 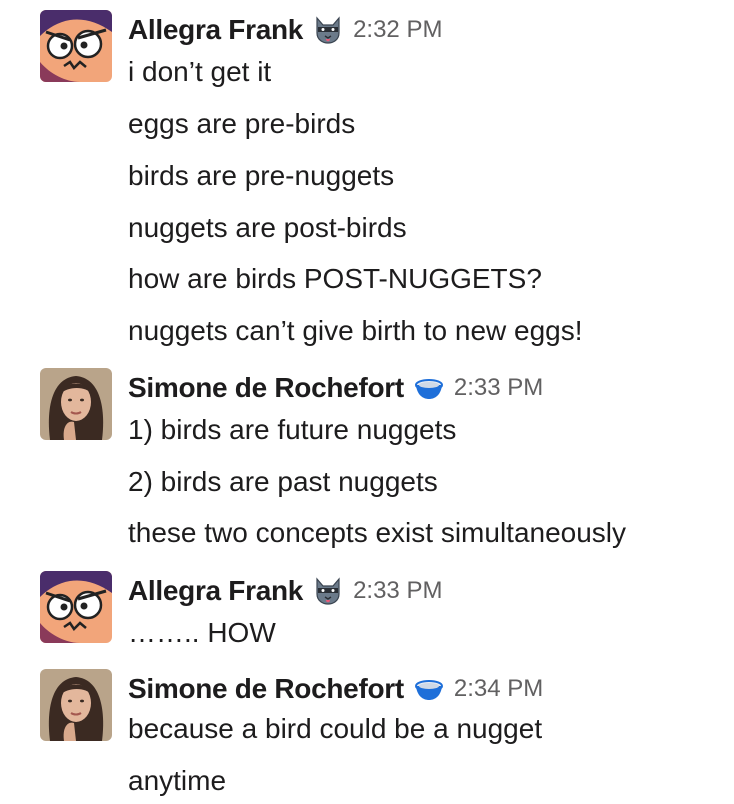 I want to click on message-line: 2) birds are past nuggets, so click(x=283, y=481).